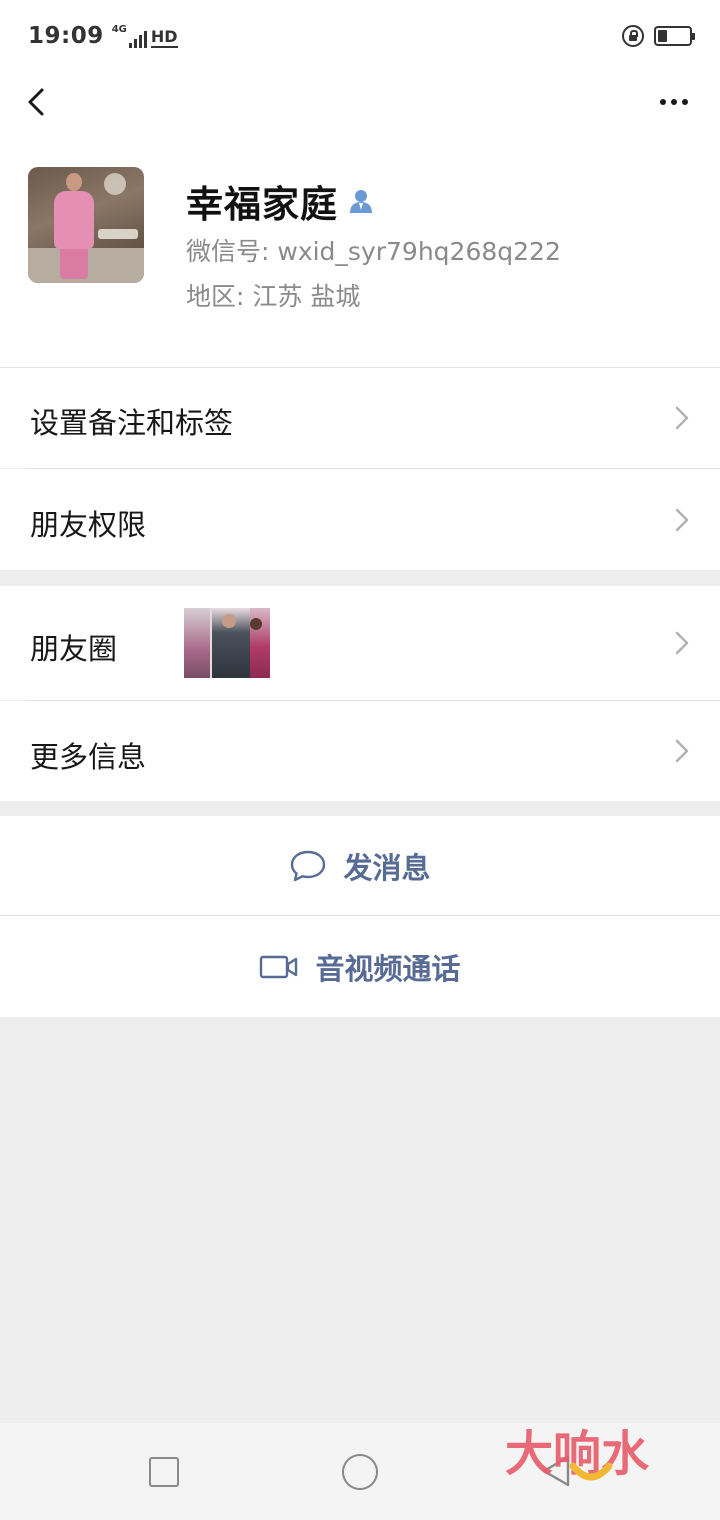 The height and width of the screenshot is (1520, 720). What do you see at coordinates (360, 103) in the screenshot?
I see `nav-bar` at bounding box center [360, 103].